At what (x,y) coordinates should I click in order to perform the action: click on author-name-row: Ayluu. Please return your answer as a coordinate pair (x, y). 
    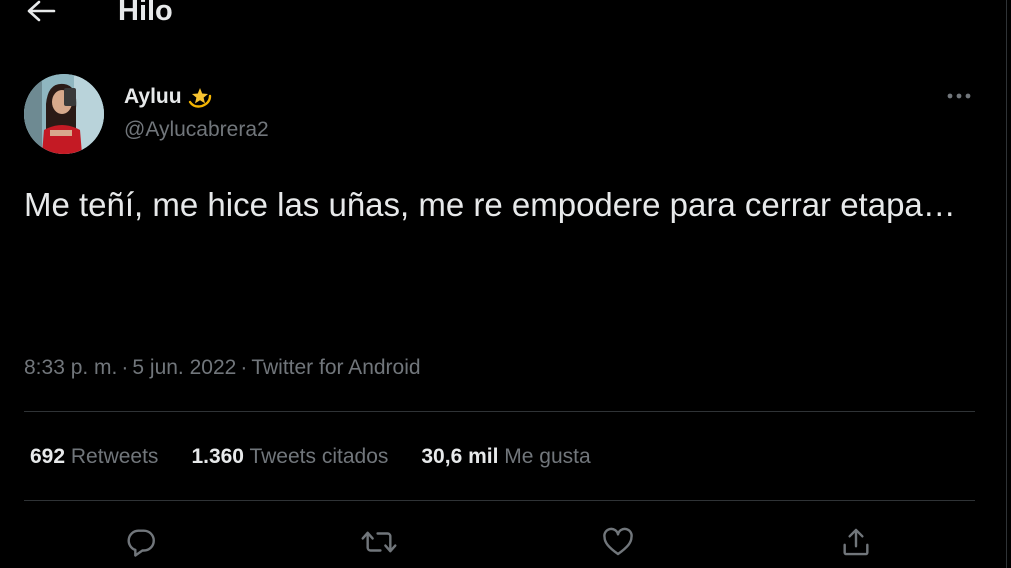
    Looking at the image, I should click on (169, 97).